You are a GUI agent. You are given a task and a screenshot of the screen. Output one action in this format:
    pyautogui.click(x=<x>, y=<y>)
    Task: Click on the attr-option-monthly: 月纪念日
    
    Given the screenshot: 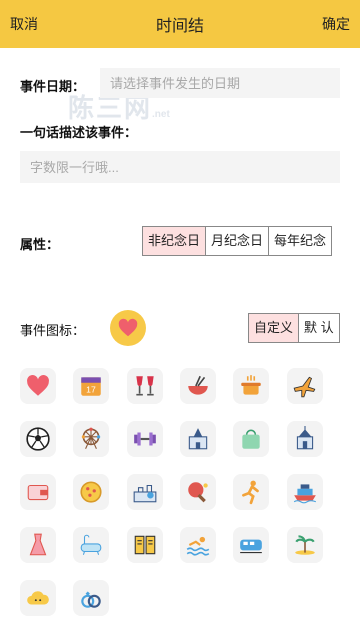 What is the action you would take?
    pyautogui.click(x=238, y=241)
    